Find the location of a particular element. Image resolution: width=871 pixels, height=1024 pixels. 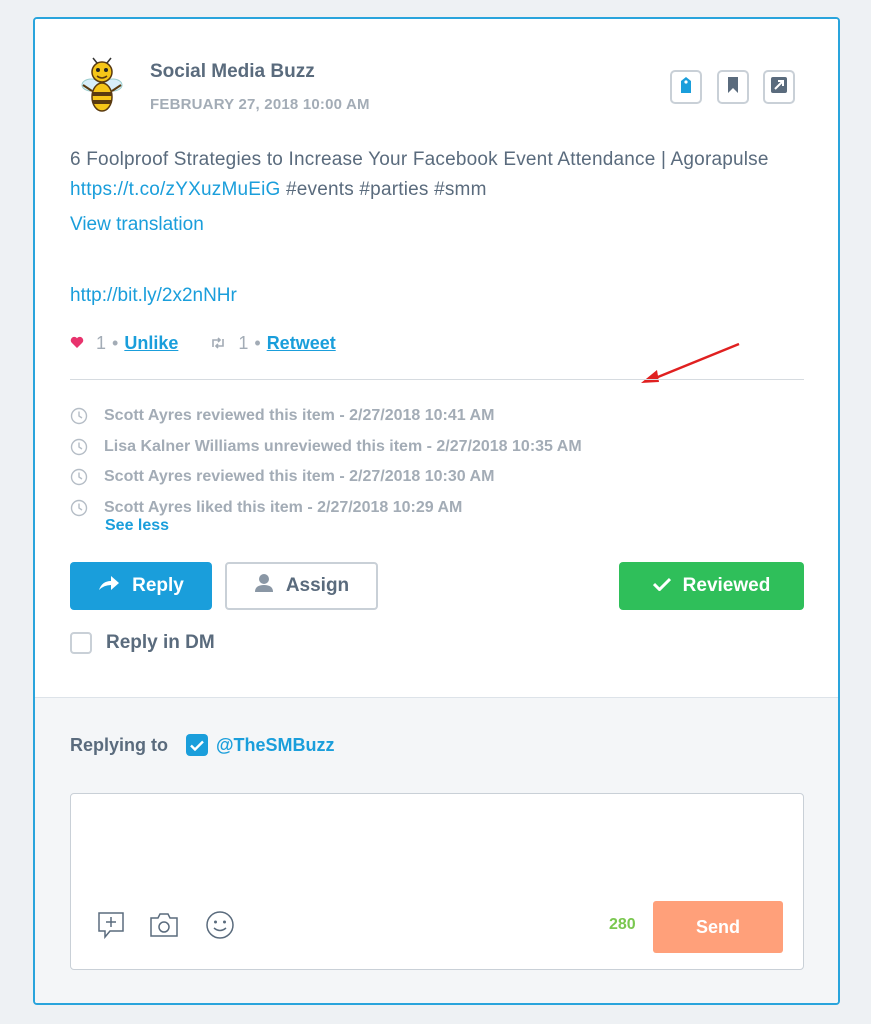

heart-icon is located at coordinates (77, 343).